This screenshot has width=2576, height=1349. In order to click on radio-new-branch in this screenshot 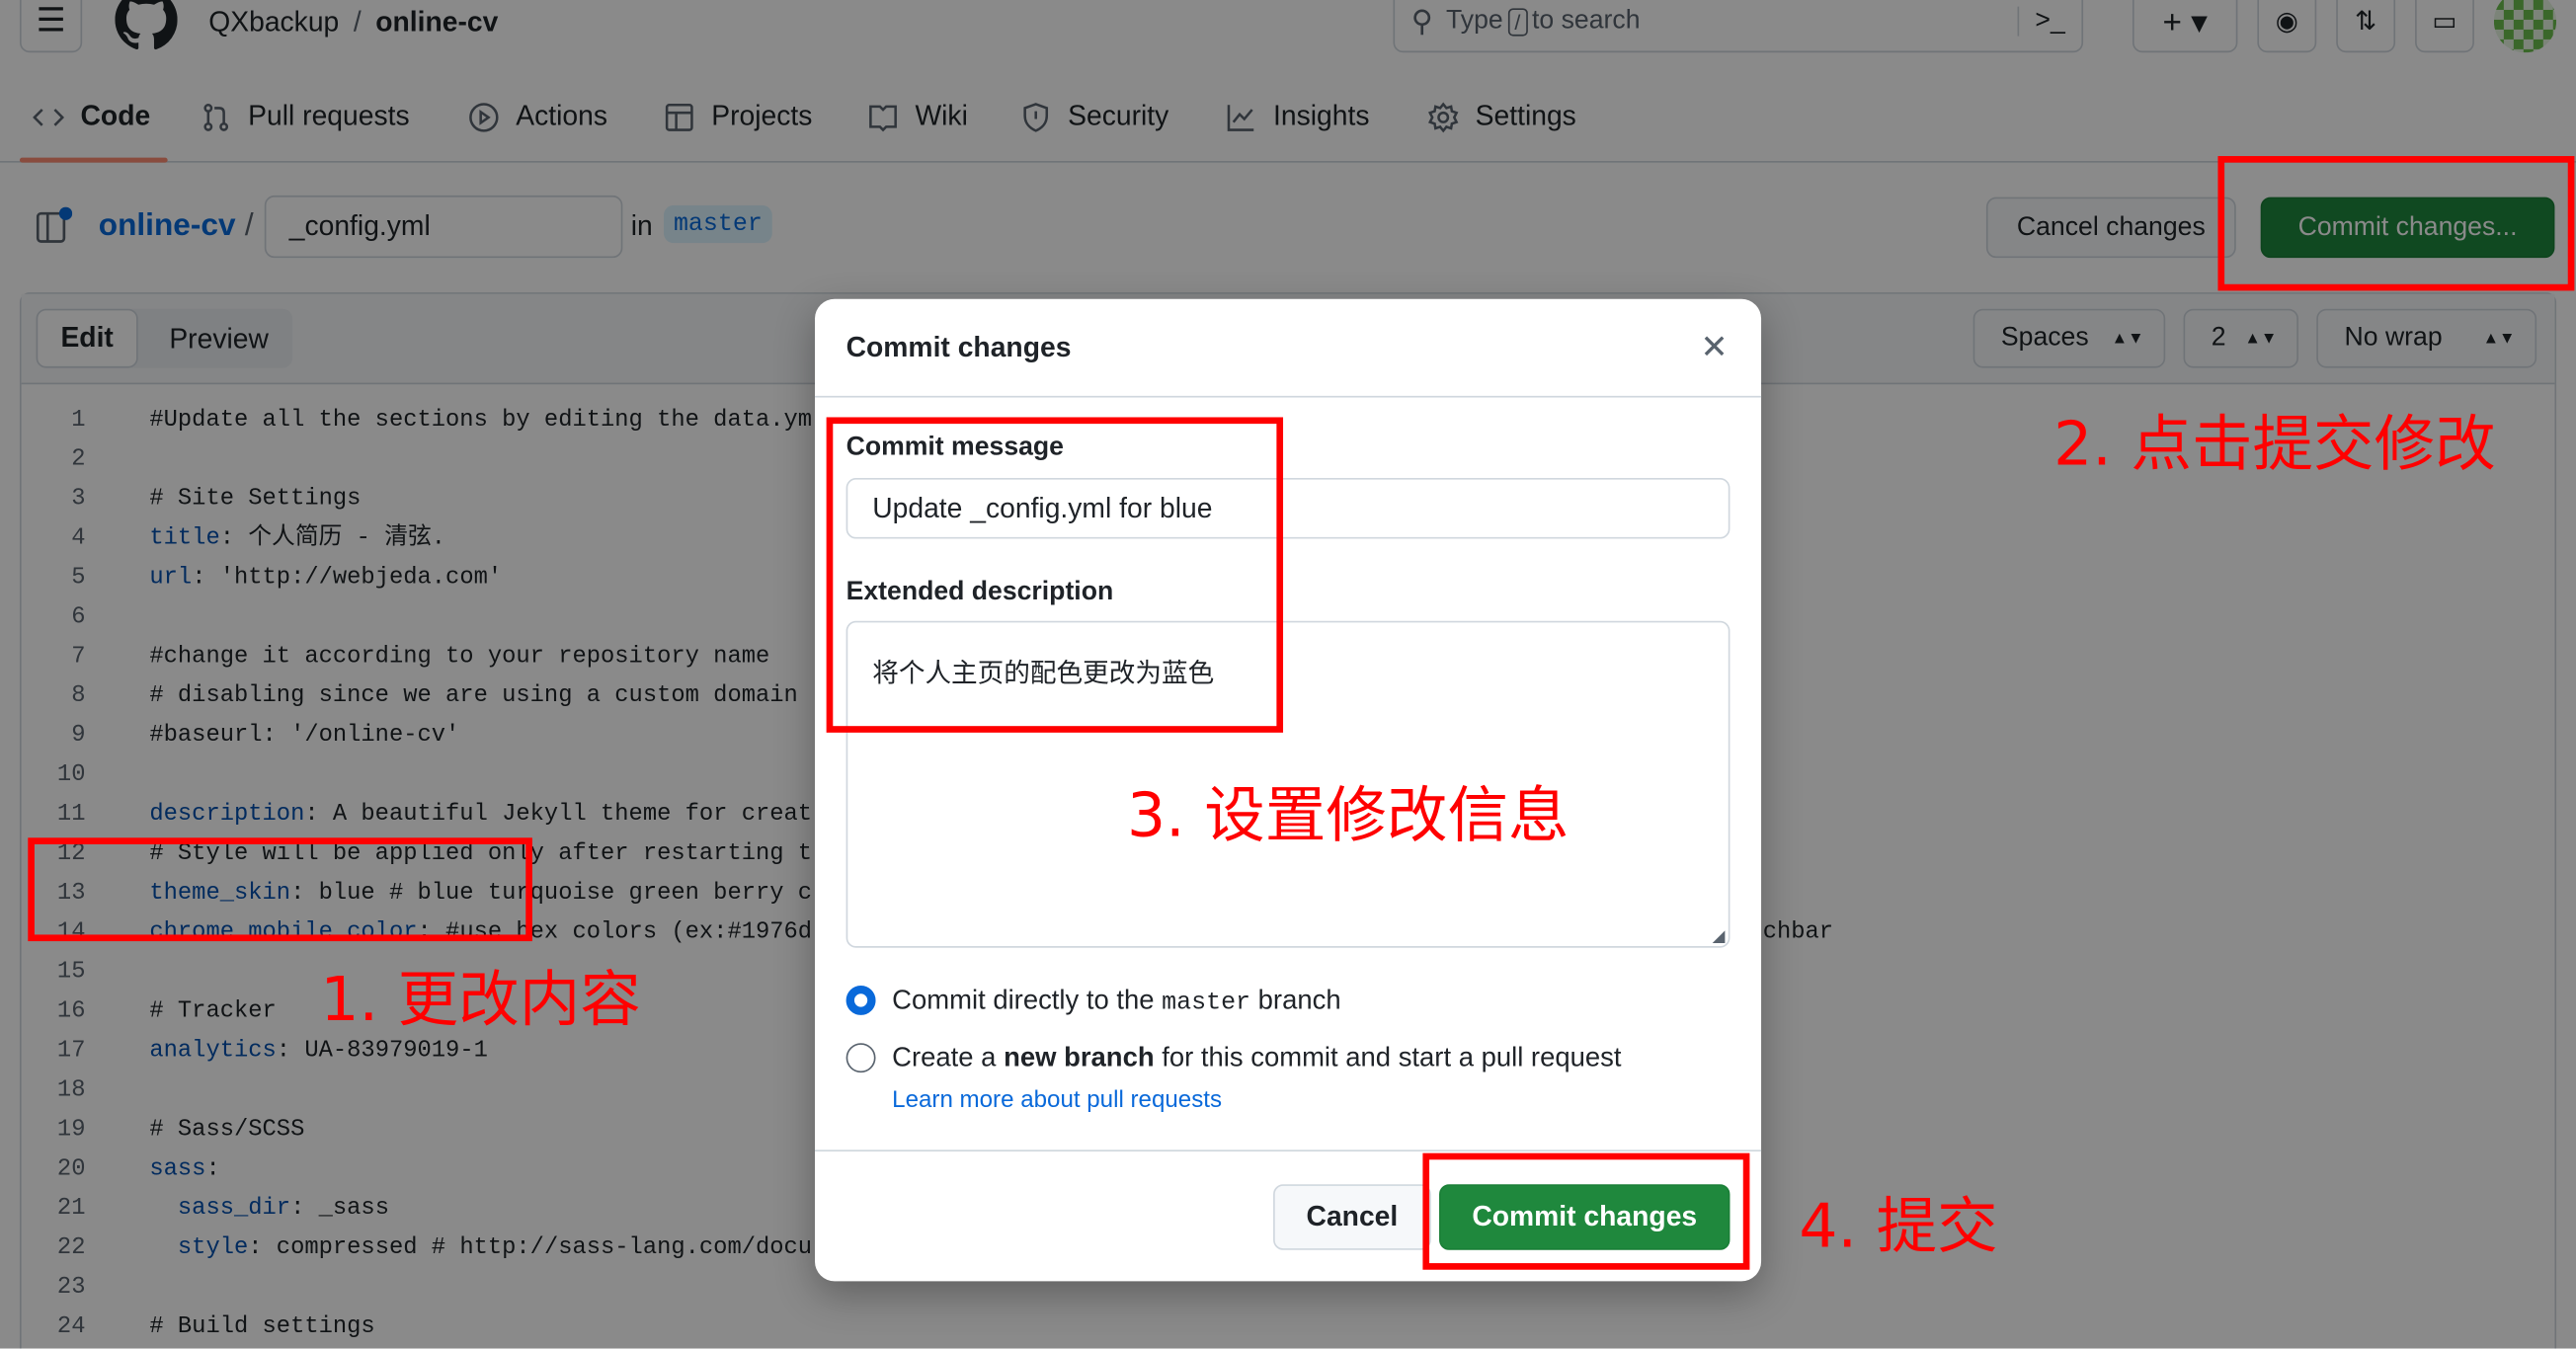, I will do `click(860, 1058)`.